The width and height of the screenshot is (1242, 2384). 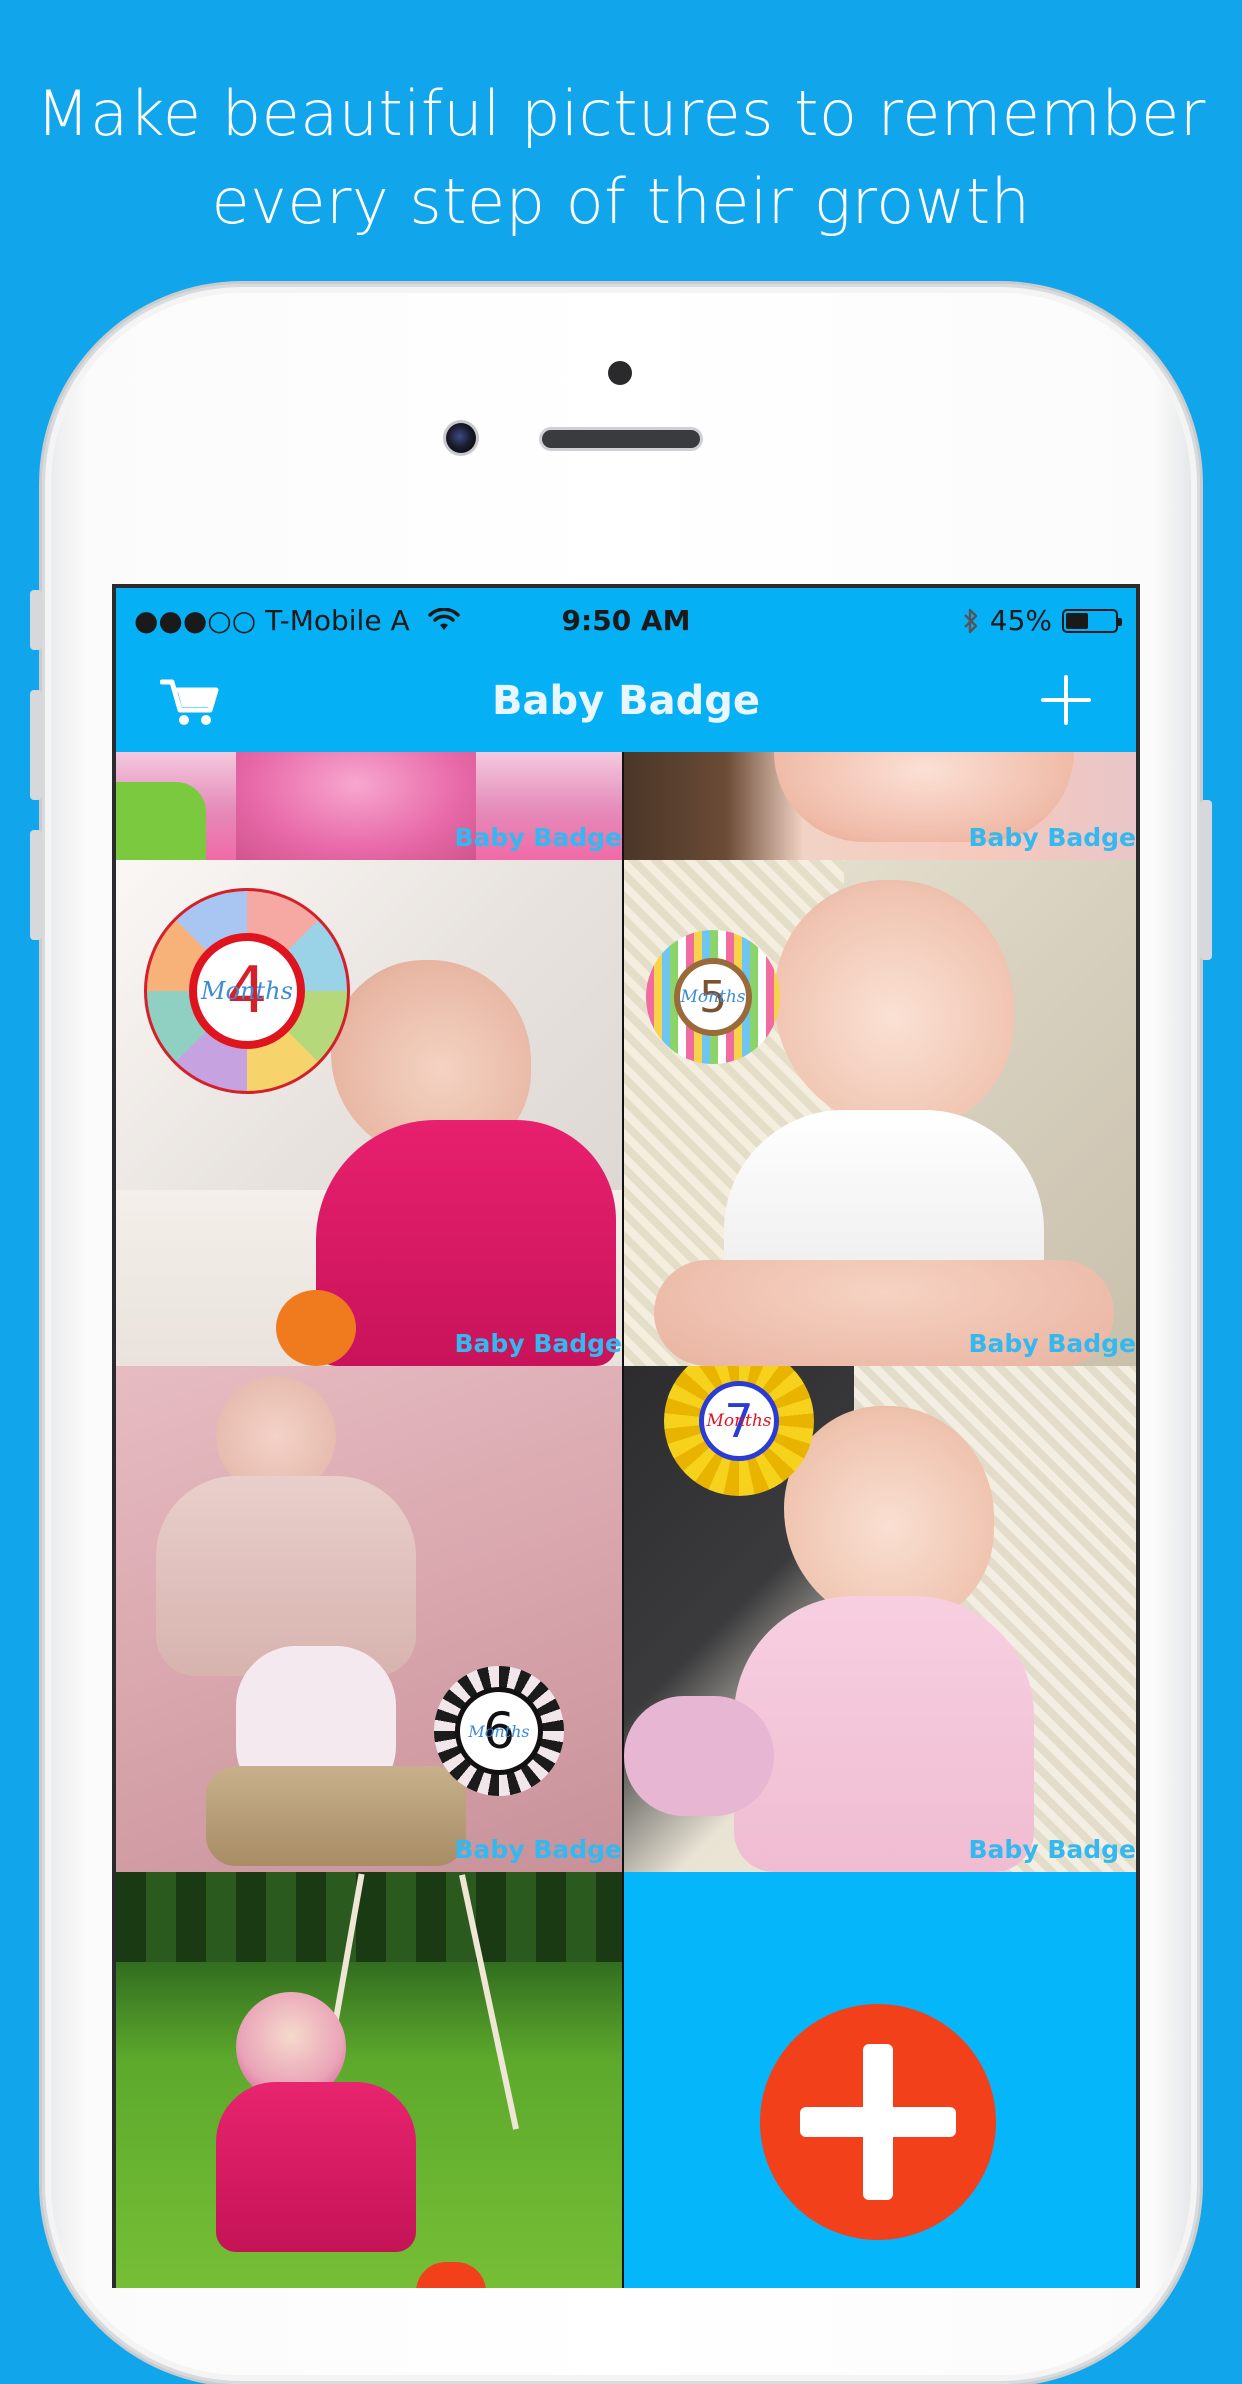 What do you see at coordinates (620, 373) in the screenshot?
I see `phone-sensor` at bounding box center [620, 373].